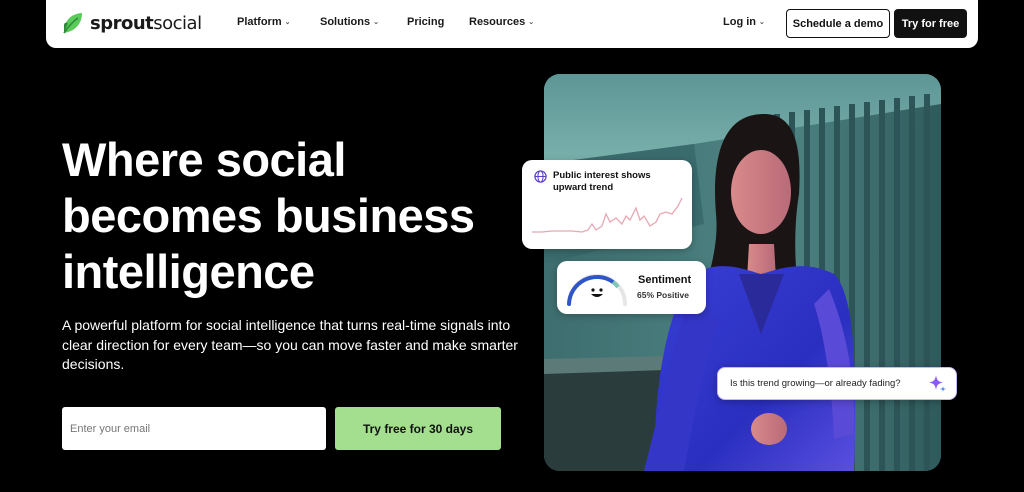 The height and width of the screenshot is (492, 1024). What do you see at coordinates (268, 215) in the screenshot?
I see `headline-line-2: becomes business` at bounding box center [268, 215].